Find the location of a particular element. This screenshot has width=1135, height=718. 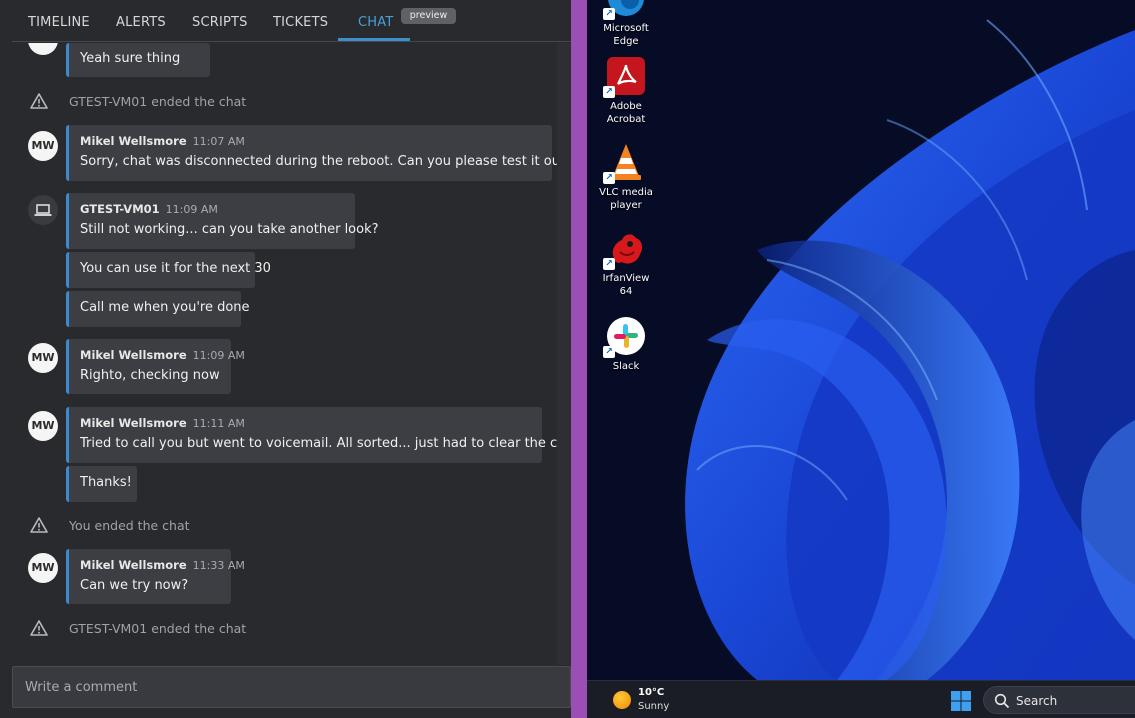

device-avatar is located at coordinates (43, 210).